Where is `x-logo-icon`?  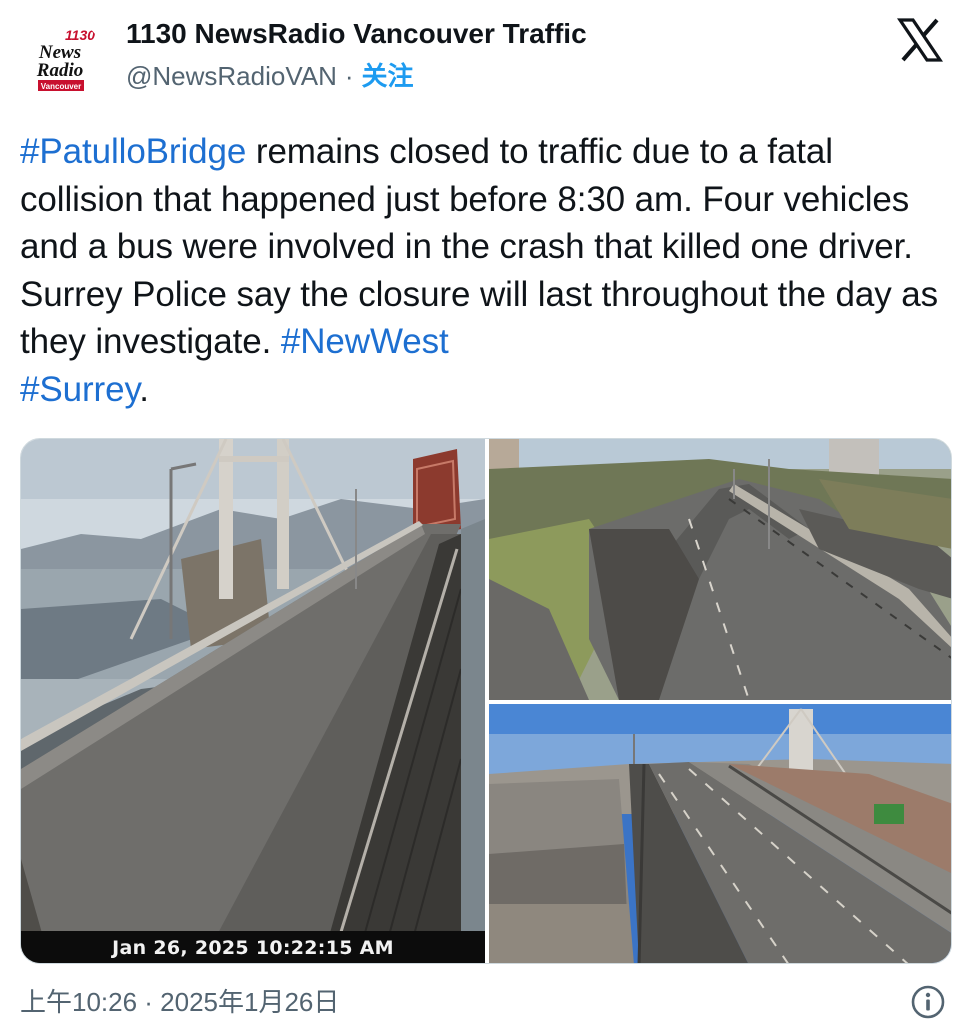 x-logo-icon is located at coordinates (920, 40).